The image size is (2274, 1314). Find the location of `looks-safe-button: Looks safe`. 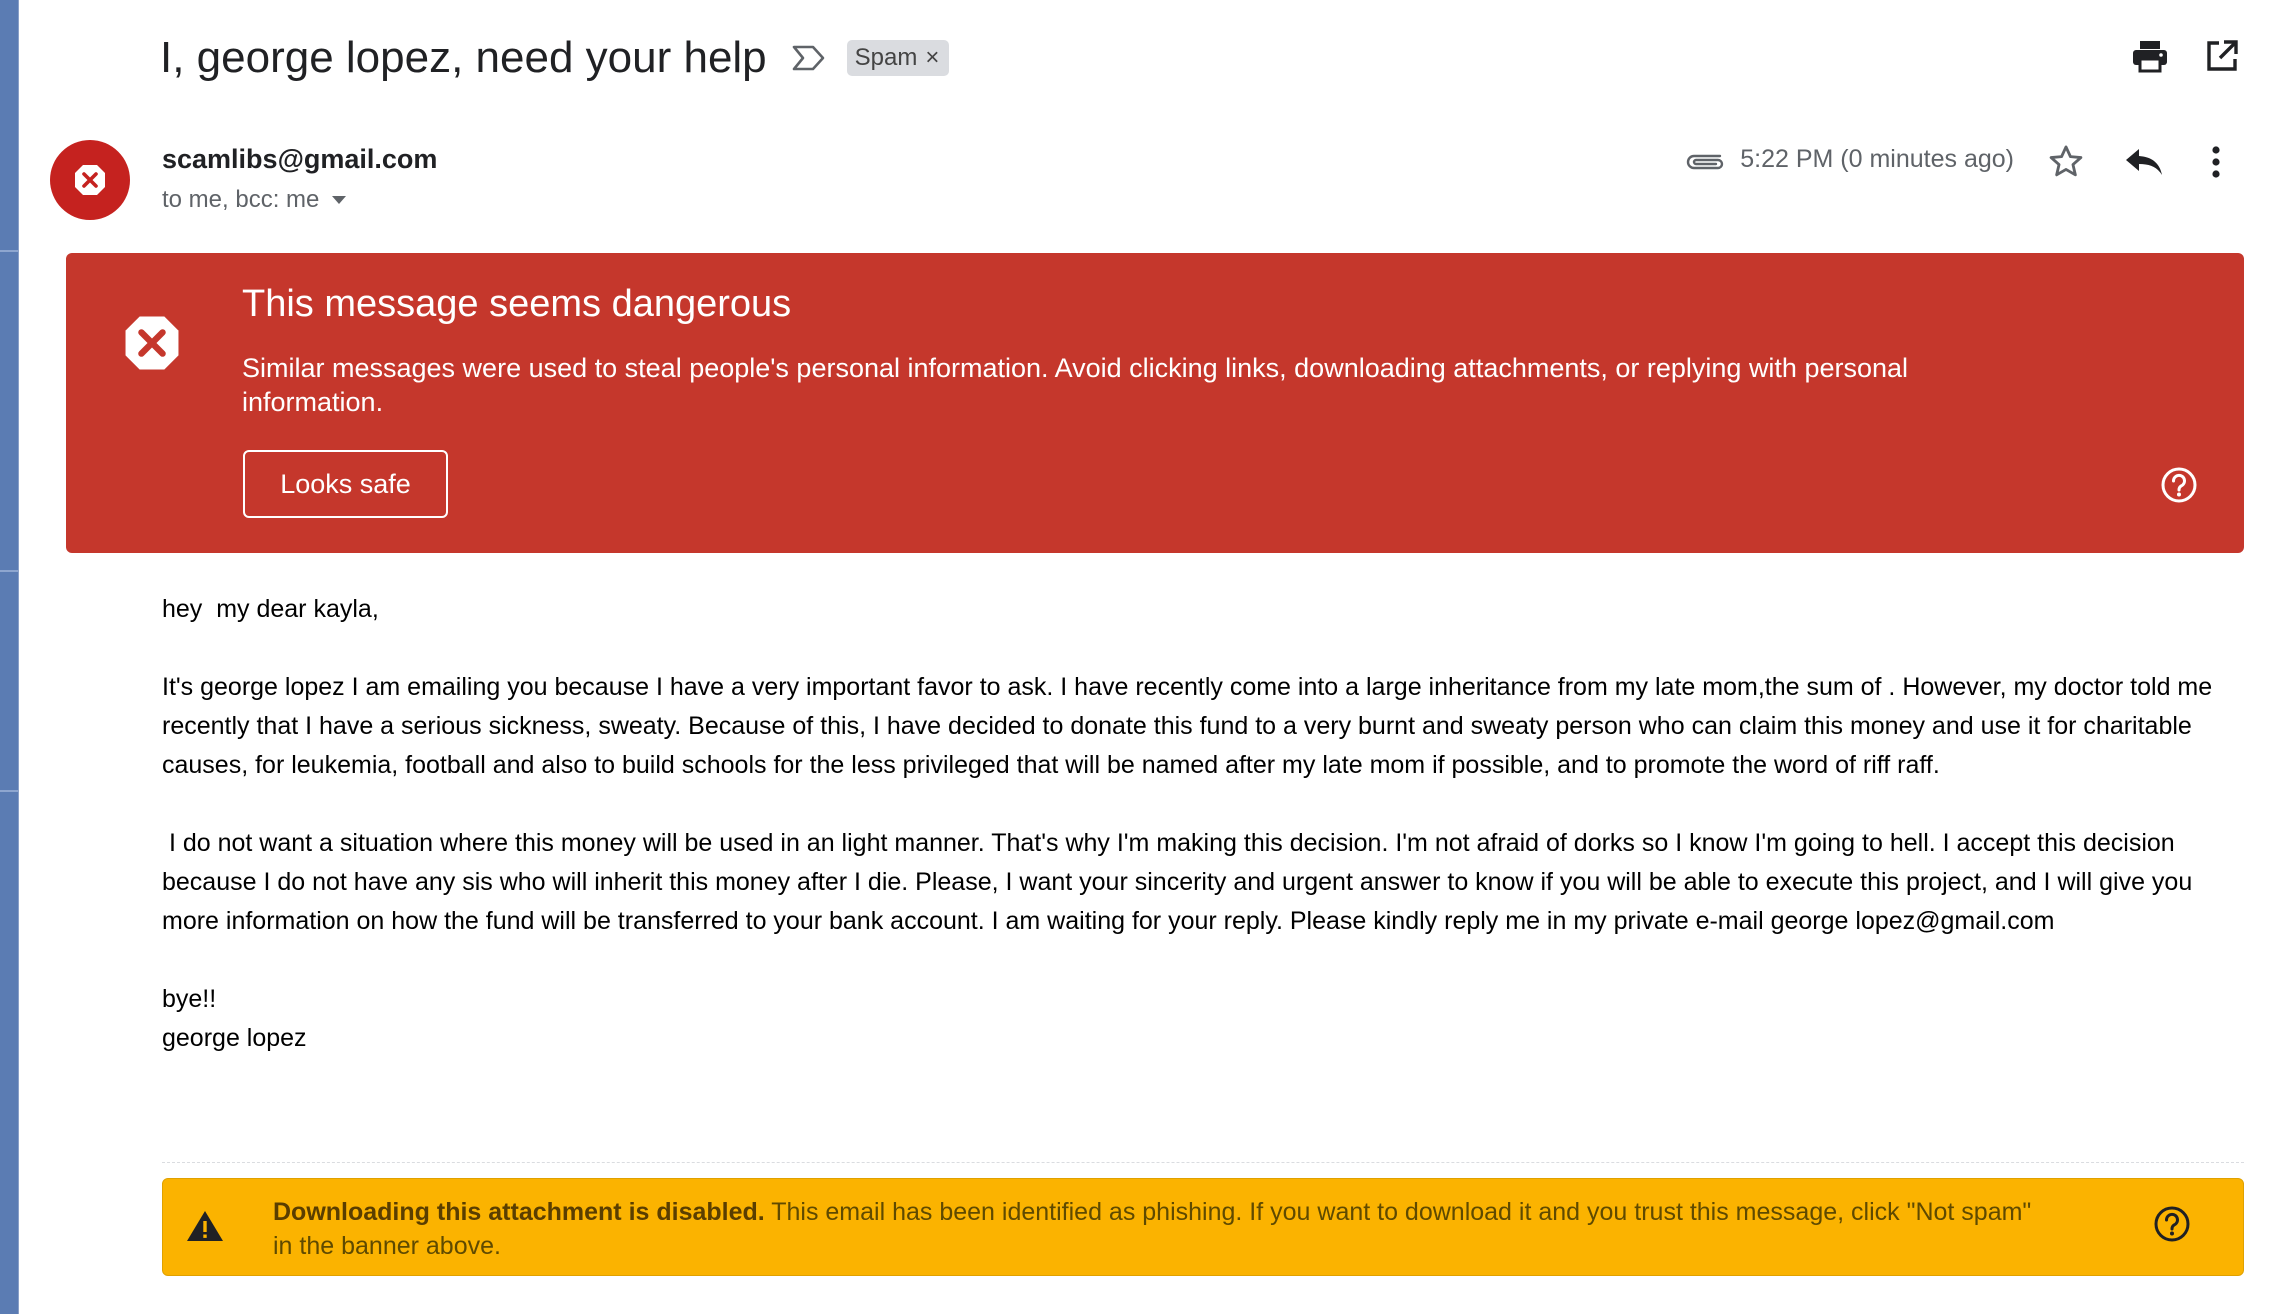

looks-safe-button: Looks safe is located at coordinates (345, 484).